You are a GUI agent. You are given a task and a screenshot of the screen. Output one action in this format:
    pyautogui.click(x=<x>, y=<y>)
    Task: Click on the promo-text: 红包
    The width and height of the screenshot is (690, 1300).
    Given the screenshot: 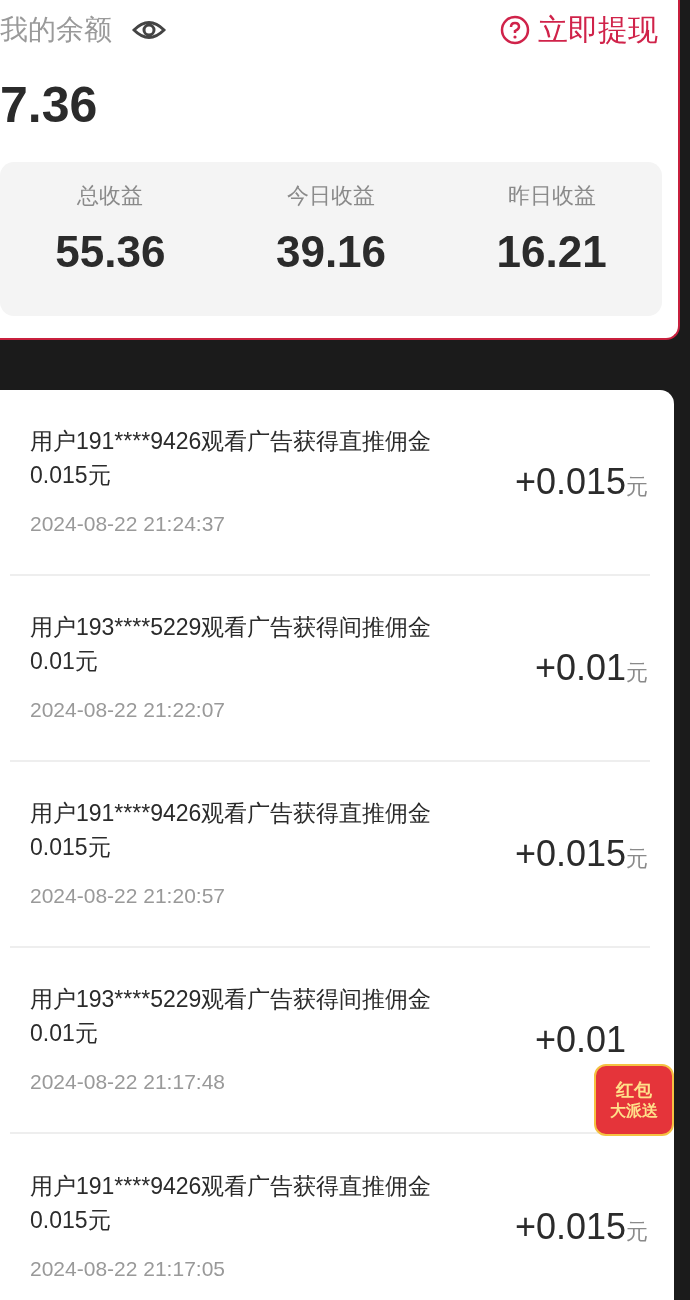 What is the action you would take?
    pyautogui.click(x=634, y=1090)
    